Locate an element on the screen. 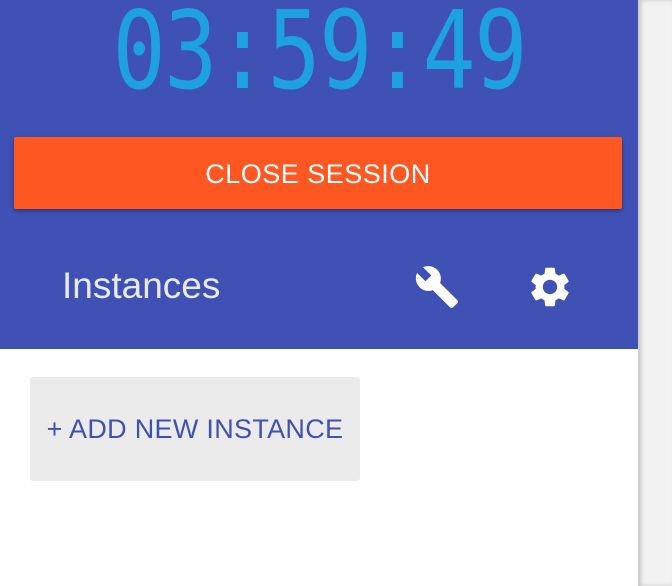  main-content-edge is located at coordinates (655, 293).